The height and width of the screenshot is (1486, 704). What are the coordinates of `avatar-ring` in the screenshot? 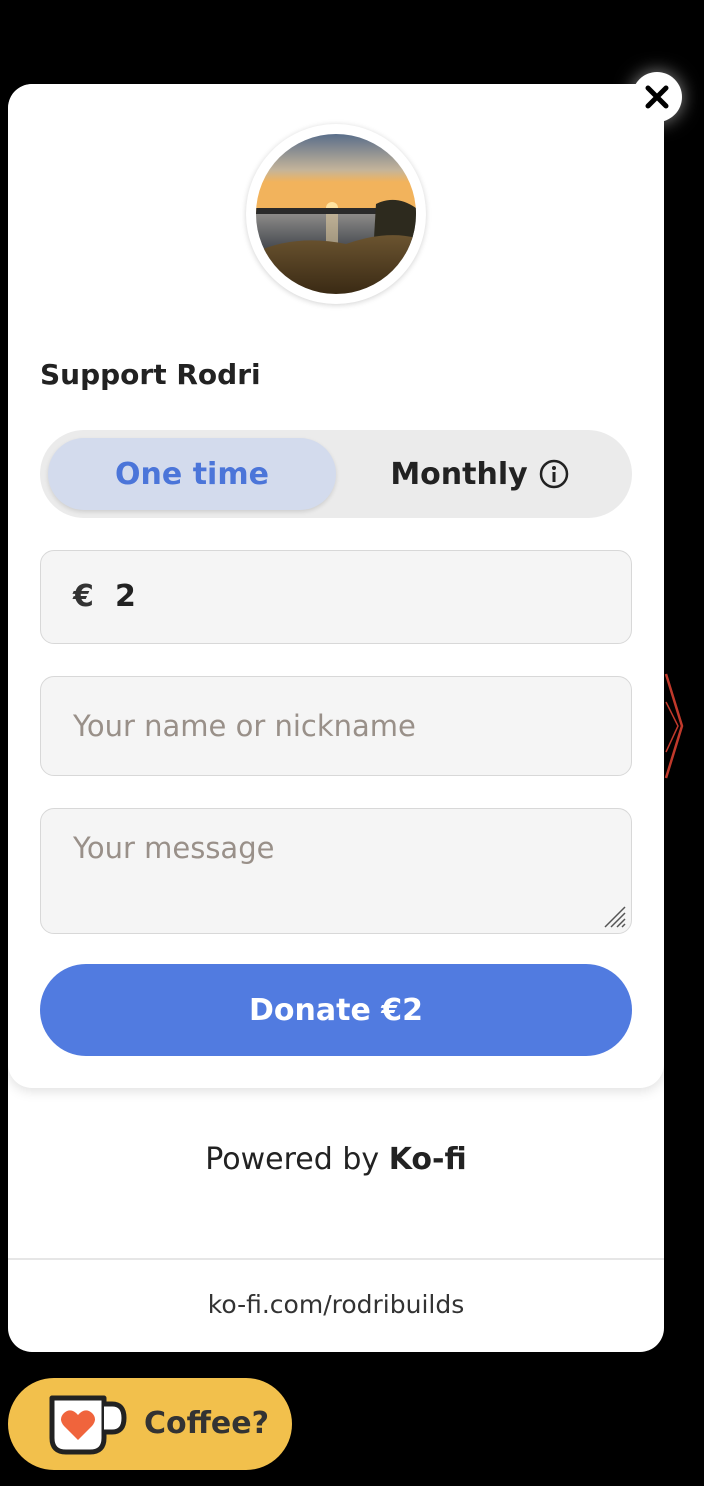 It's located at (336, 214).